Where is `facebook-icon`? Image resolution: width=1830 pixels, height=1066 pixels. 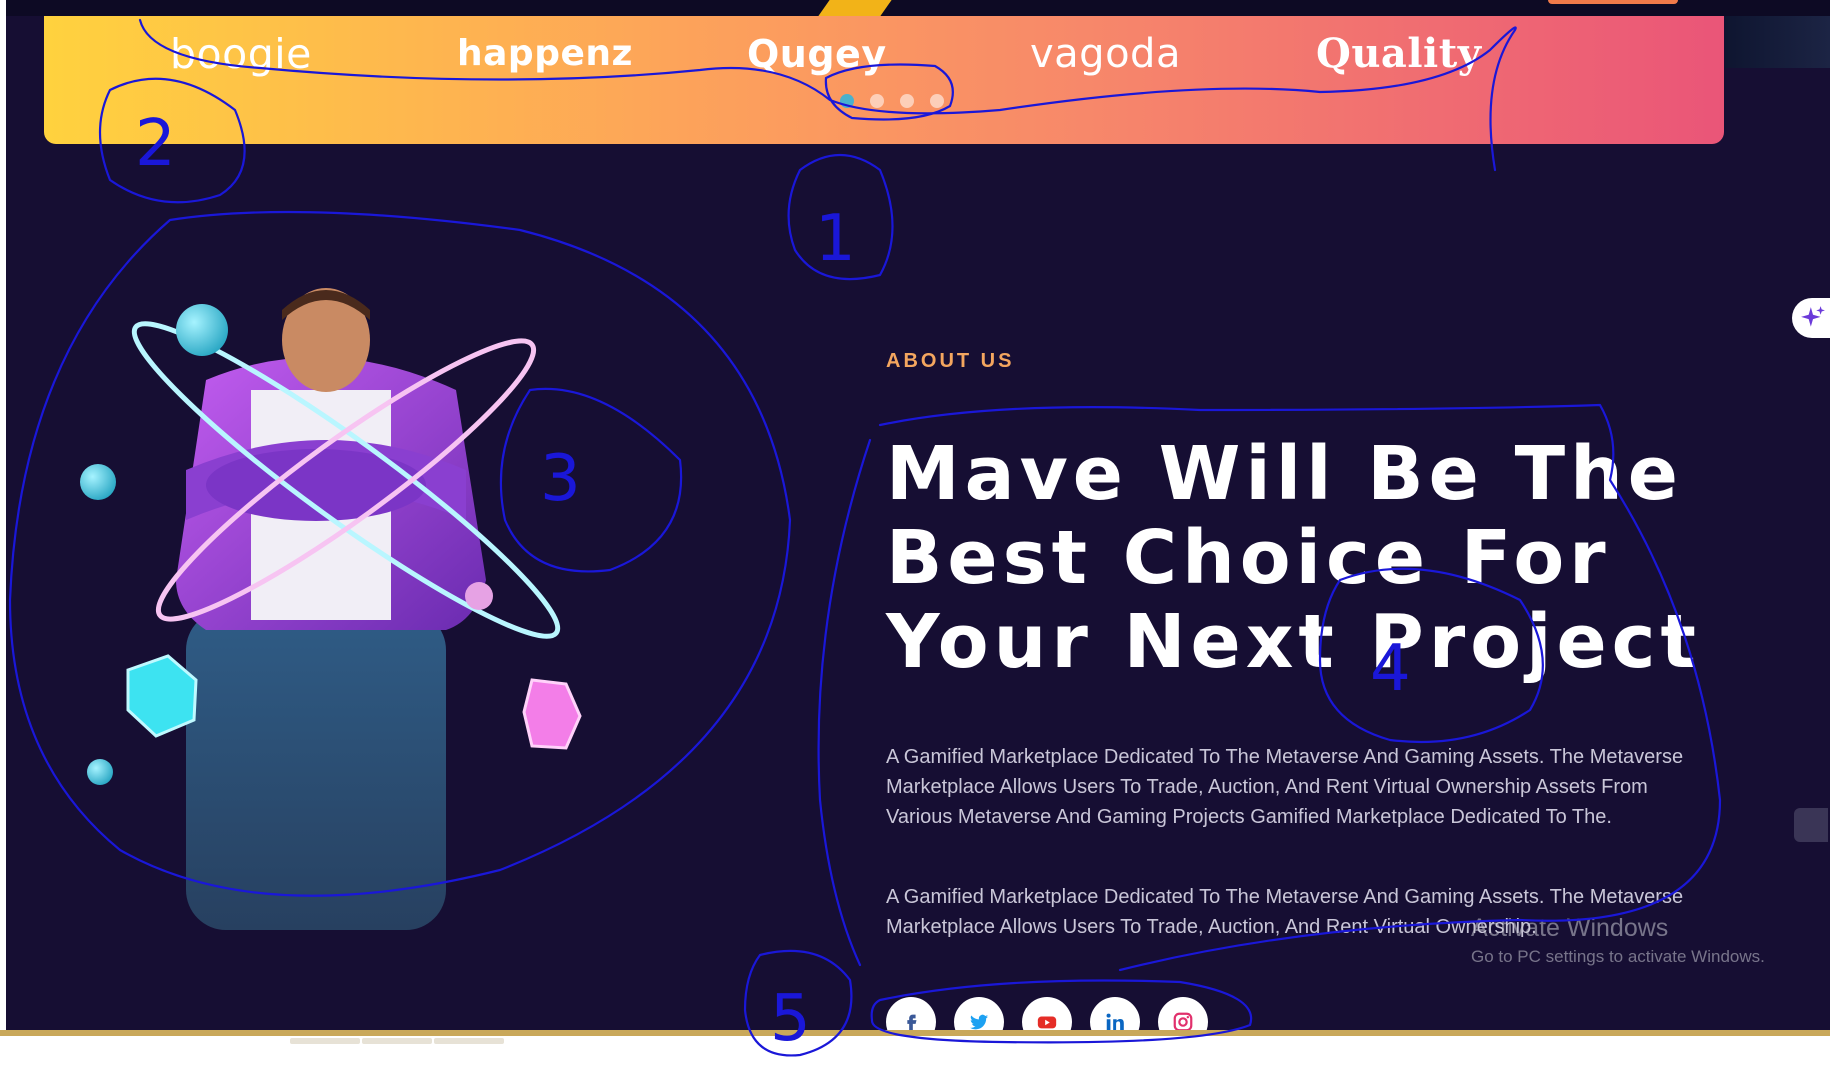 facebook-icon is located at coordinates (912, 1022).